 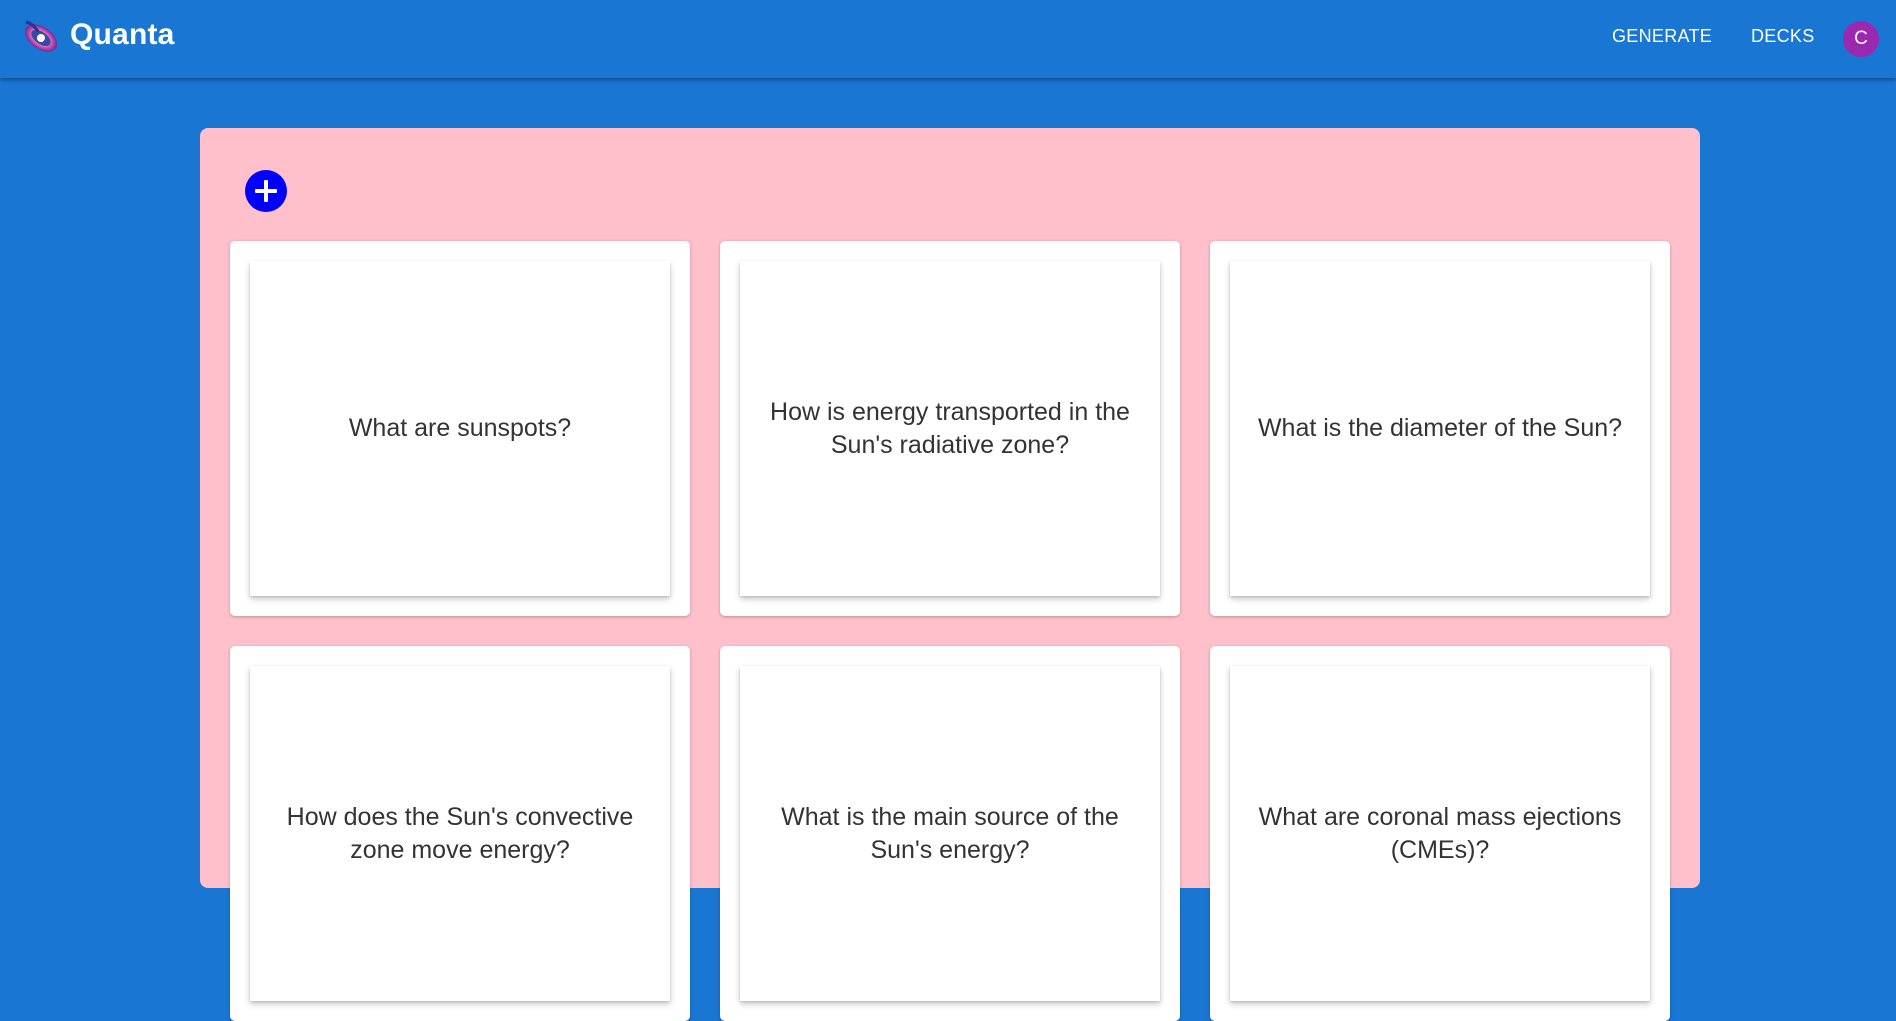 I want to click on galaxy-logo-icon, so click(x=41, y=37).